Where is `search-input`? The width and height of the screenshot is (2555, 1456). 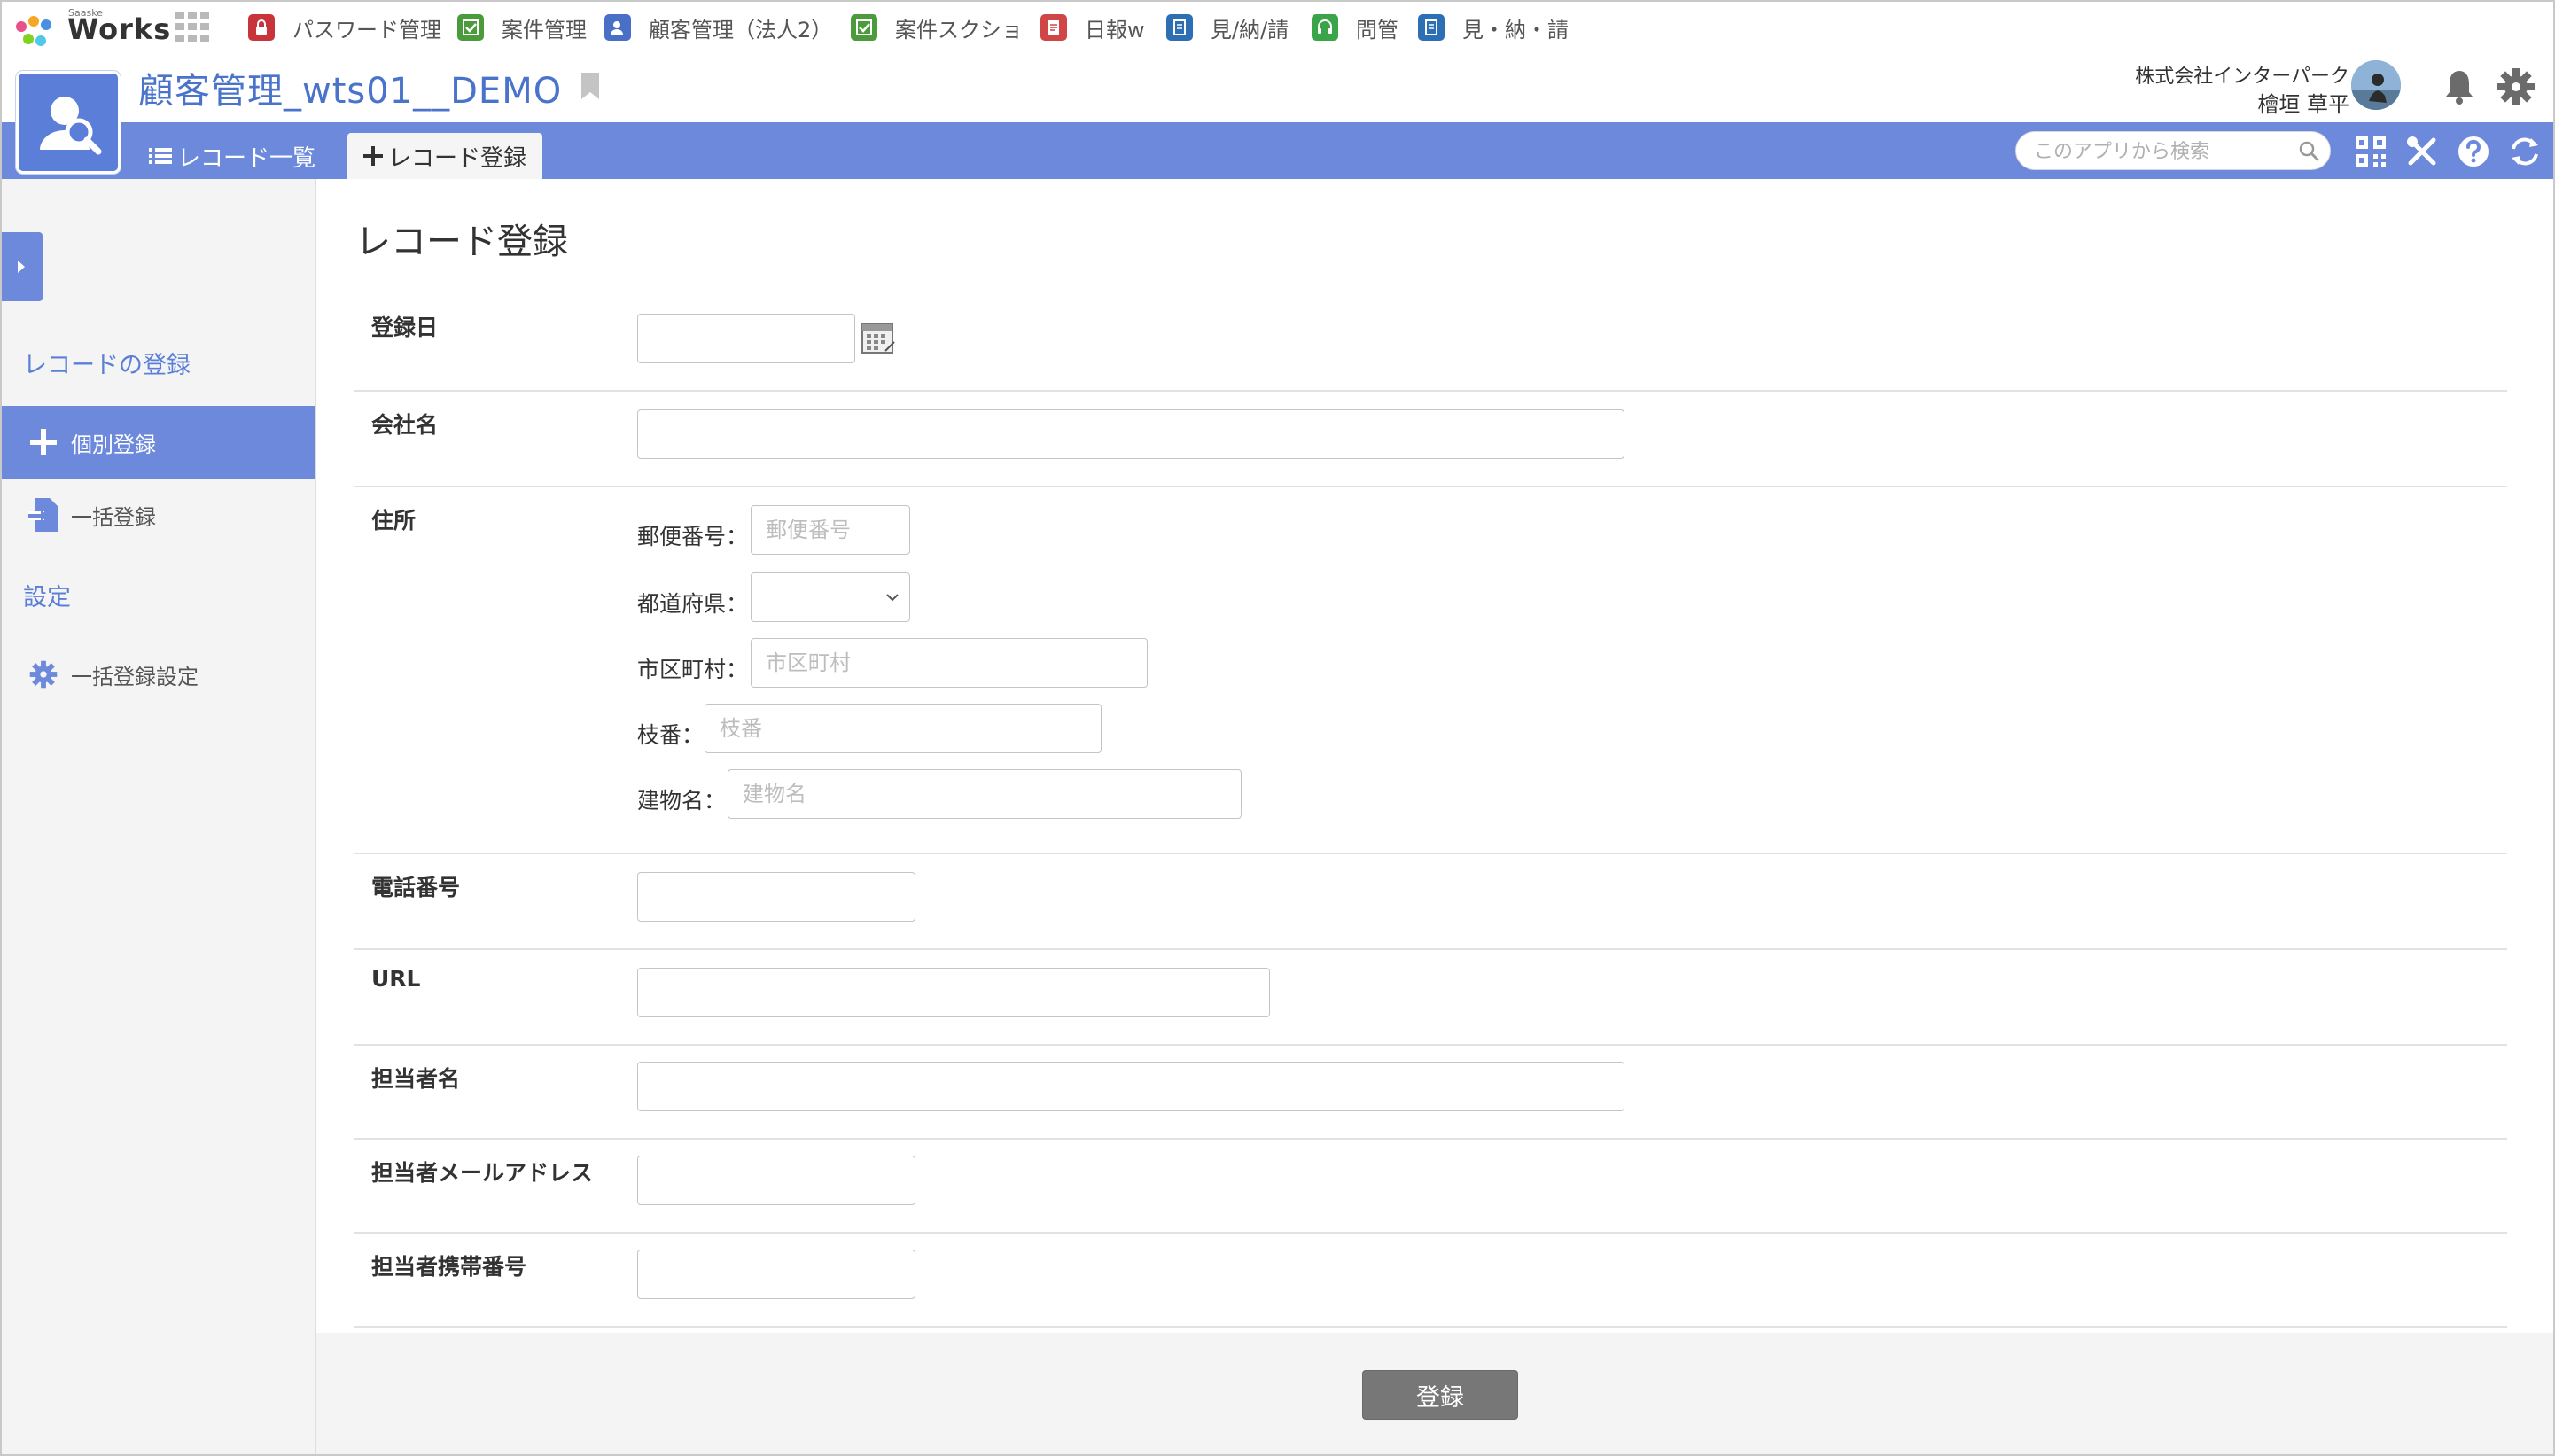
search-input is located at coordinates (2162, 151).